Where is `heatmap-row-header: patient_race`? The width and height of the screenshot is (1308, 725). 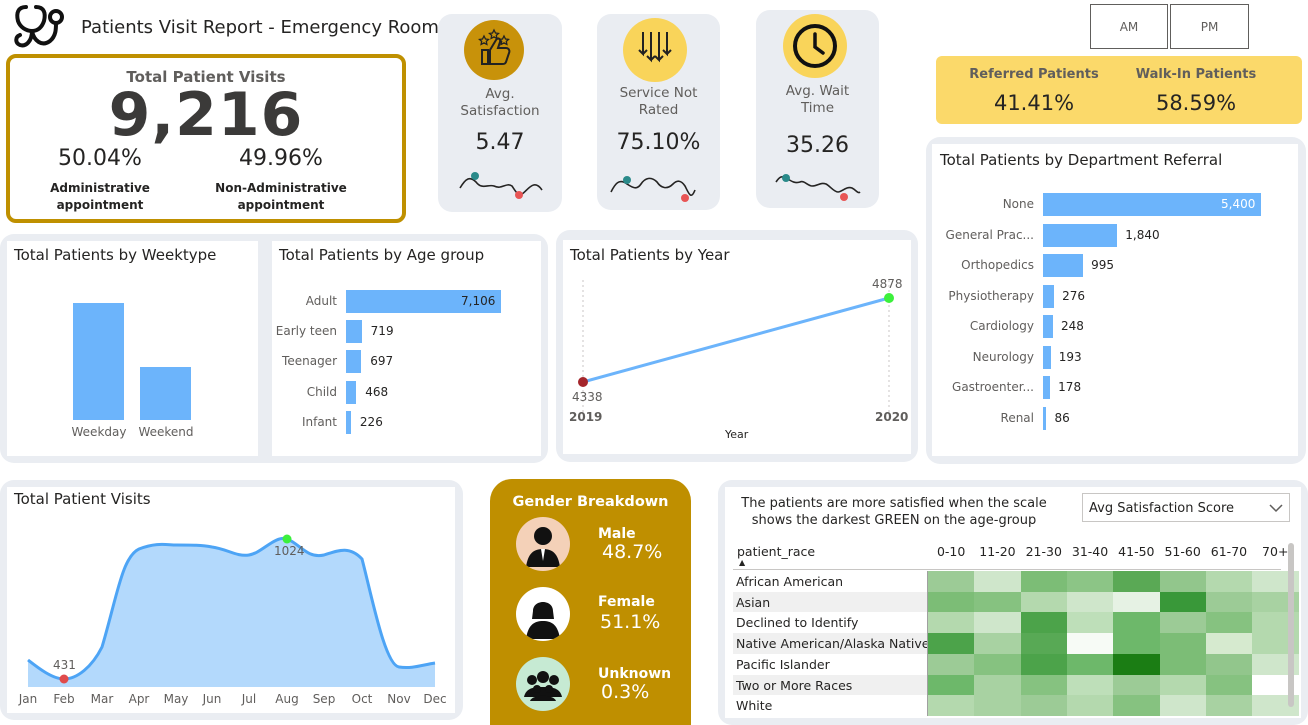 heatmap-row-header: patient_race is located at coordinates (776, 551).